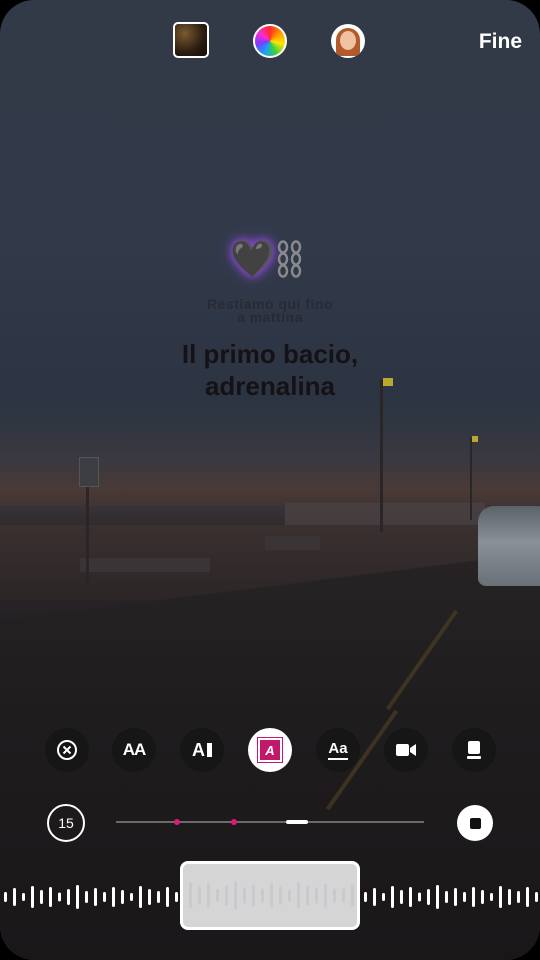 This screenshot has width=540, height=960. What do you see at coordinates (270, 386) in the screenshot?
I see `current-lyric-line: adrenalina` at bounding box center [270, 386].